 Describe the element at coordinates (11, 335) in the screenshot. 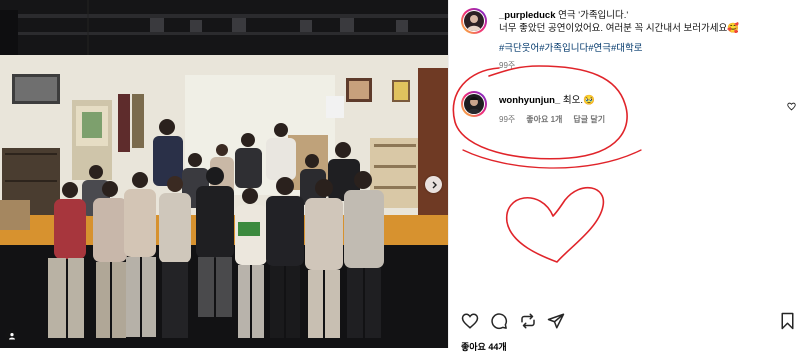

I see `user-tag-icon` at that location.